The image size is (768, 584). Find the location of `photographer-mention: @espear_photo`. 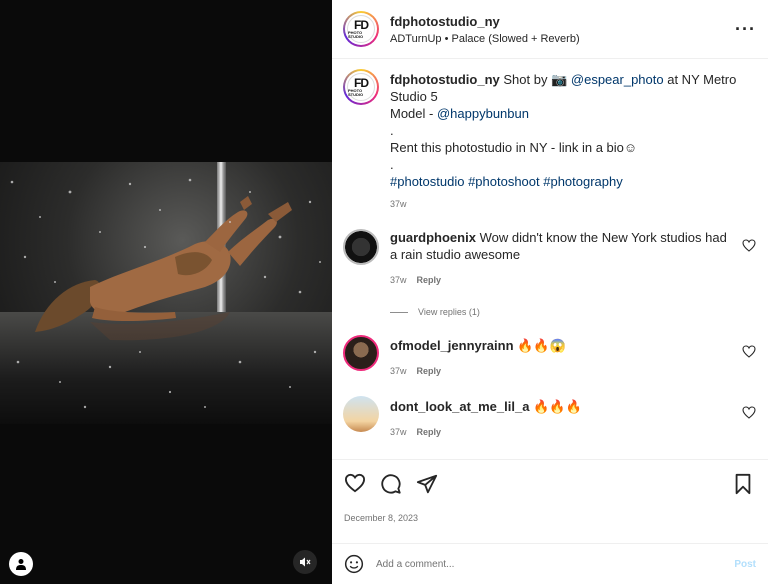

photographer-mention: @espear_photo is located at coordinates (617, 79).